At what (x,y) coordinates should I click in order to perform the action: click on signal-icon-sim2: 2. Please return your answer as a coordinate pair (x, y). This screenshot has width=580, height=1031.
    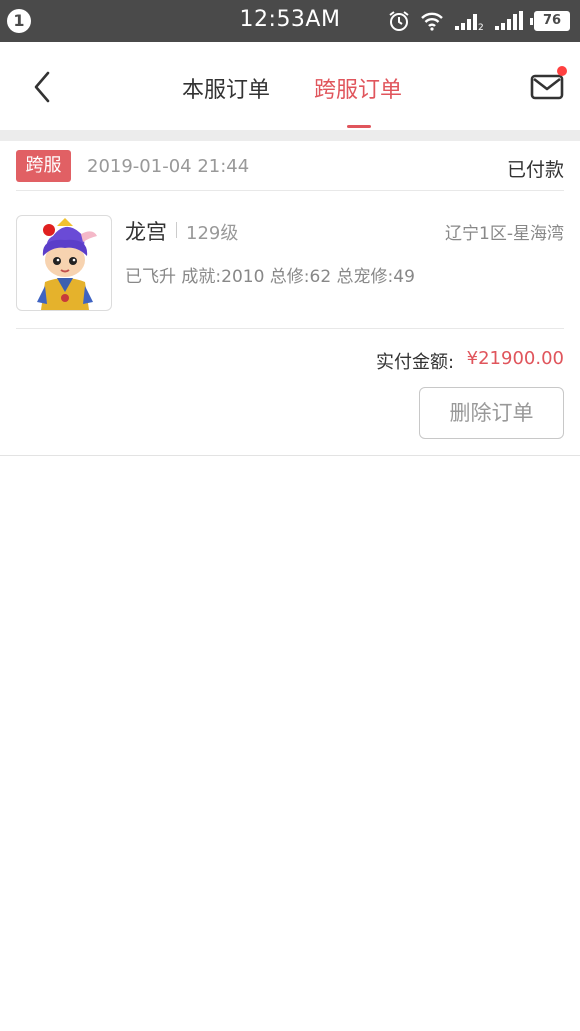
    Looking at the image, I should click on (469, 21).